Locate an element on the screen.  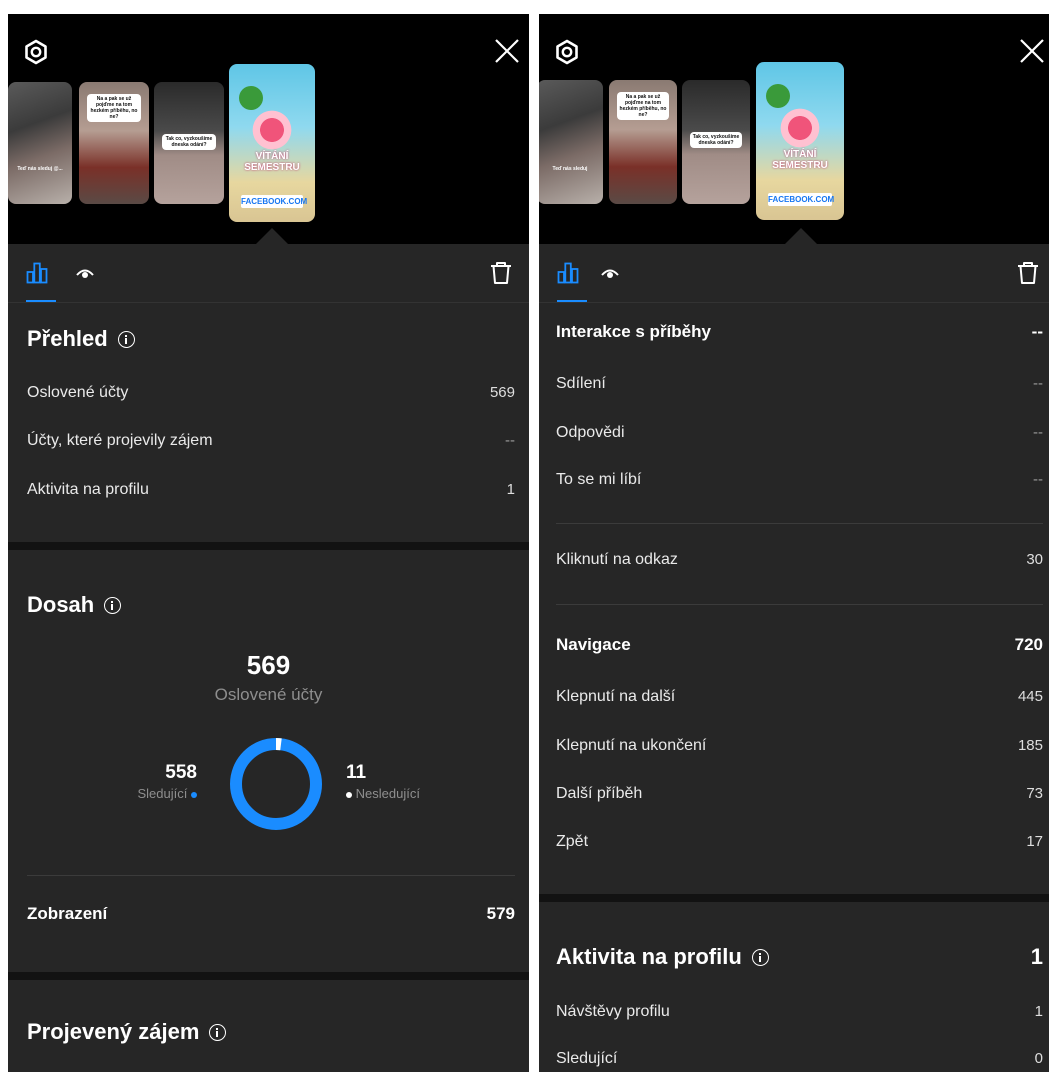
row-label: Navigace is located at coordinates (593, 644).